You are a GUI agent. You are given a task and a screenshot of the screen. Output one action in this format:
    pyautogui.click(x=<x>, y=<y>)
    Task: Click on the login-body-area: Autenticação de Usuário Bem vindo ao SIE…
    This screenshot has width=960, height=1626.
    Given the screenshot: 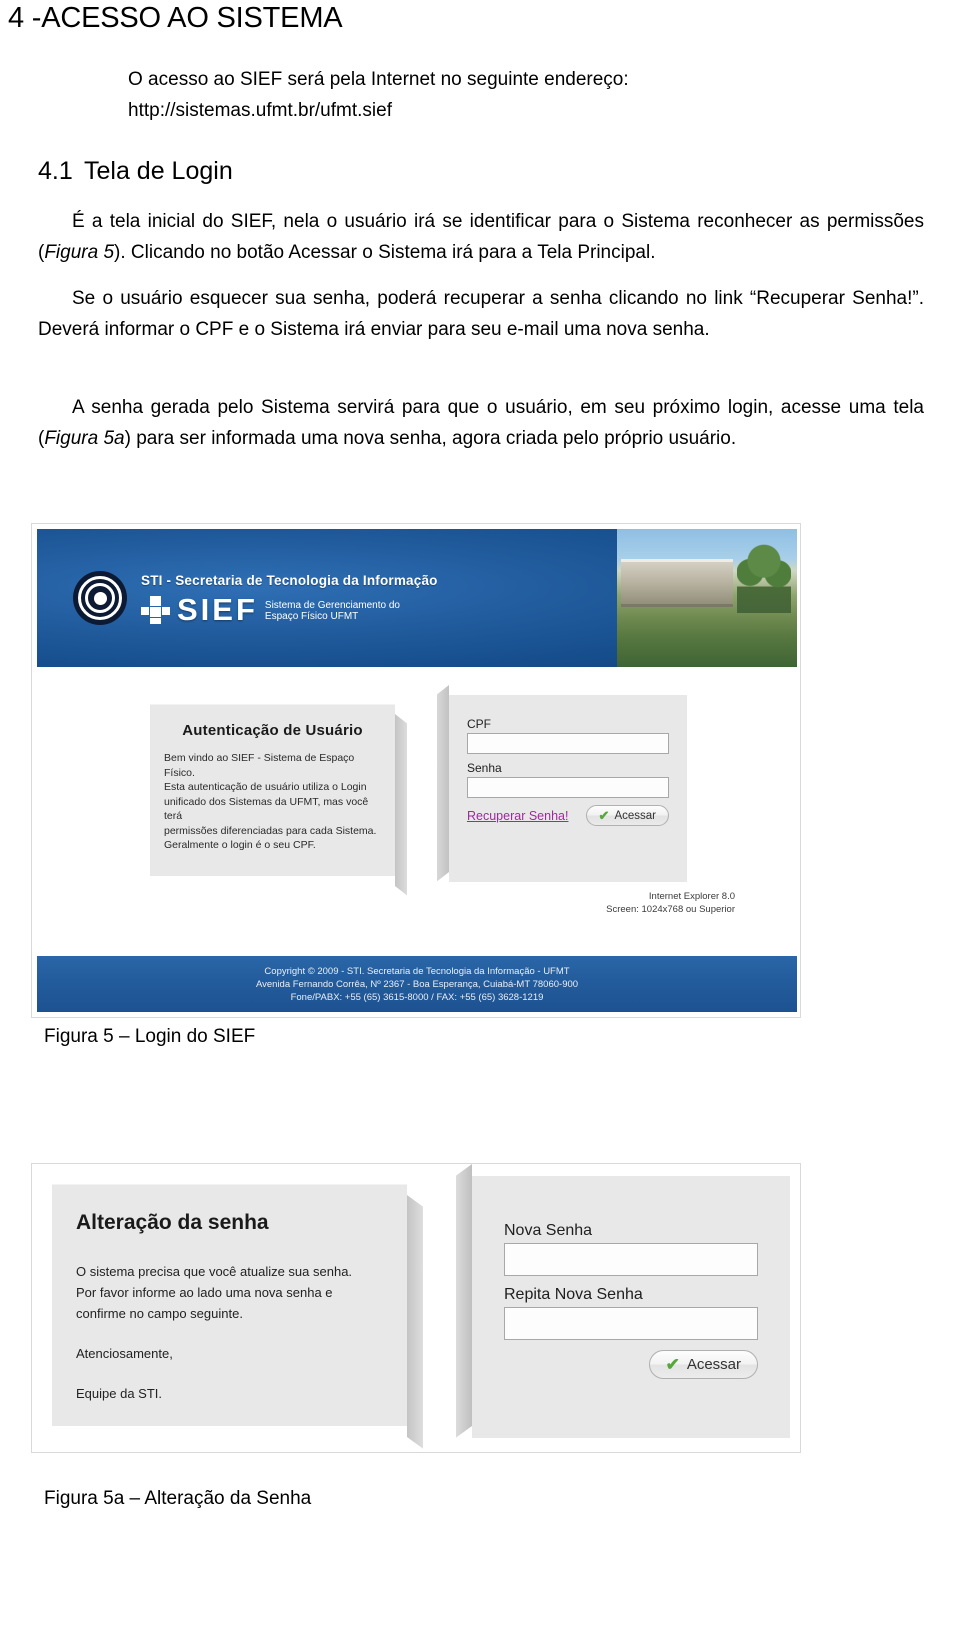 What is the action you would take?
    pyautogui.click(x=417, y=815)
    